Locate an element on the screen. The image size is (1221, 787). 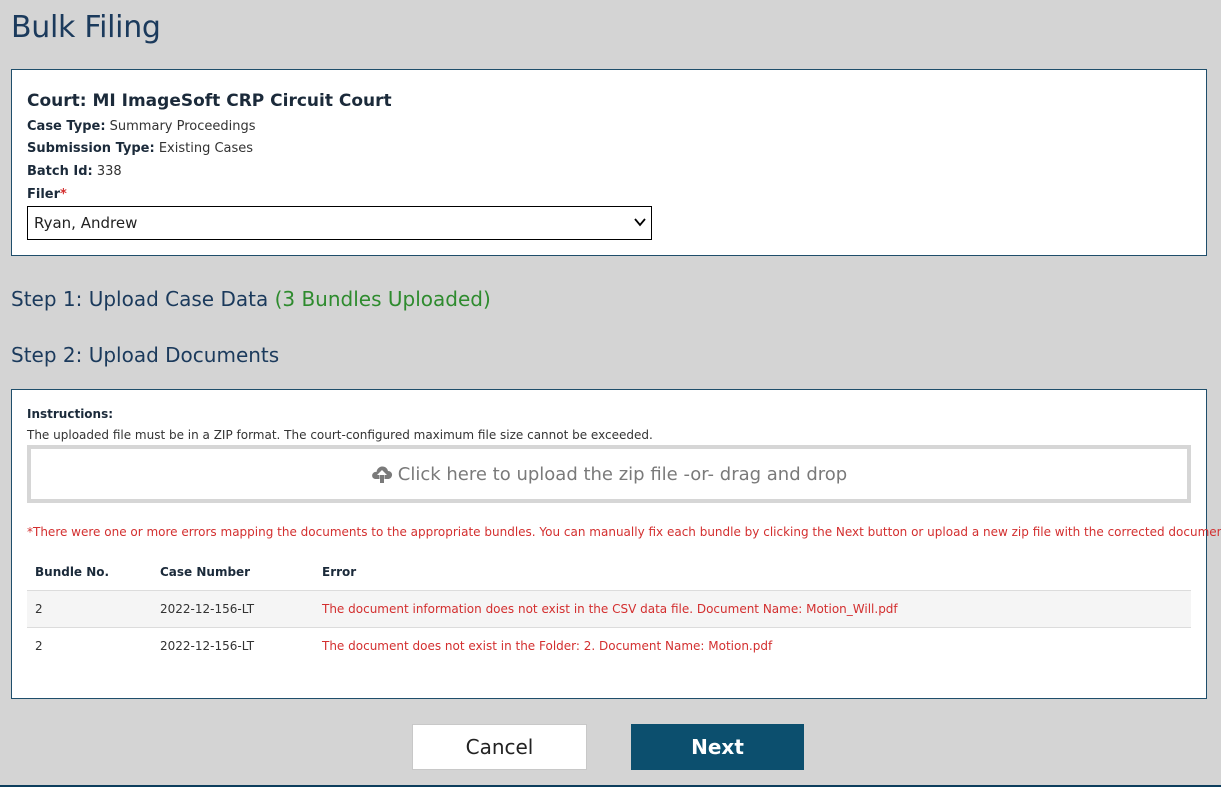
instructions-title: Instructions: is located at coordinates (70, 414).